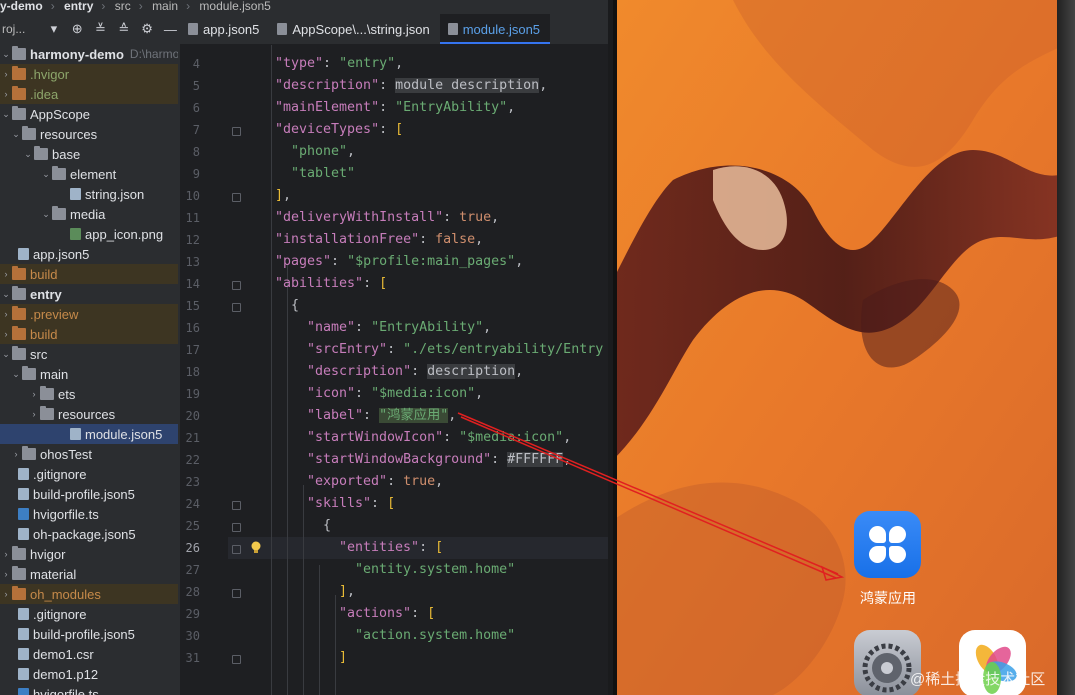 Image resolution: width=1075 pixels, height=695 pixels. I want to click on locate-icon: ⊕, so click(77, 29).